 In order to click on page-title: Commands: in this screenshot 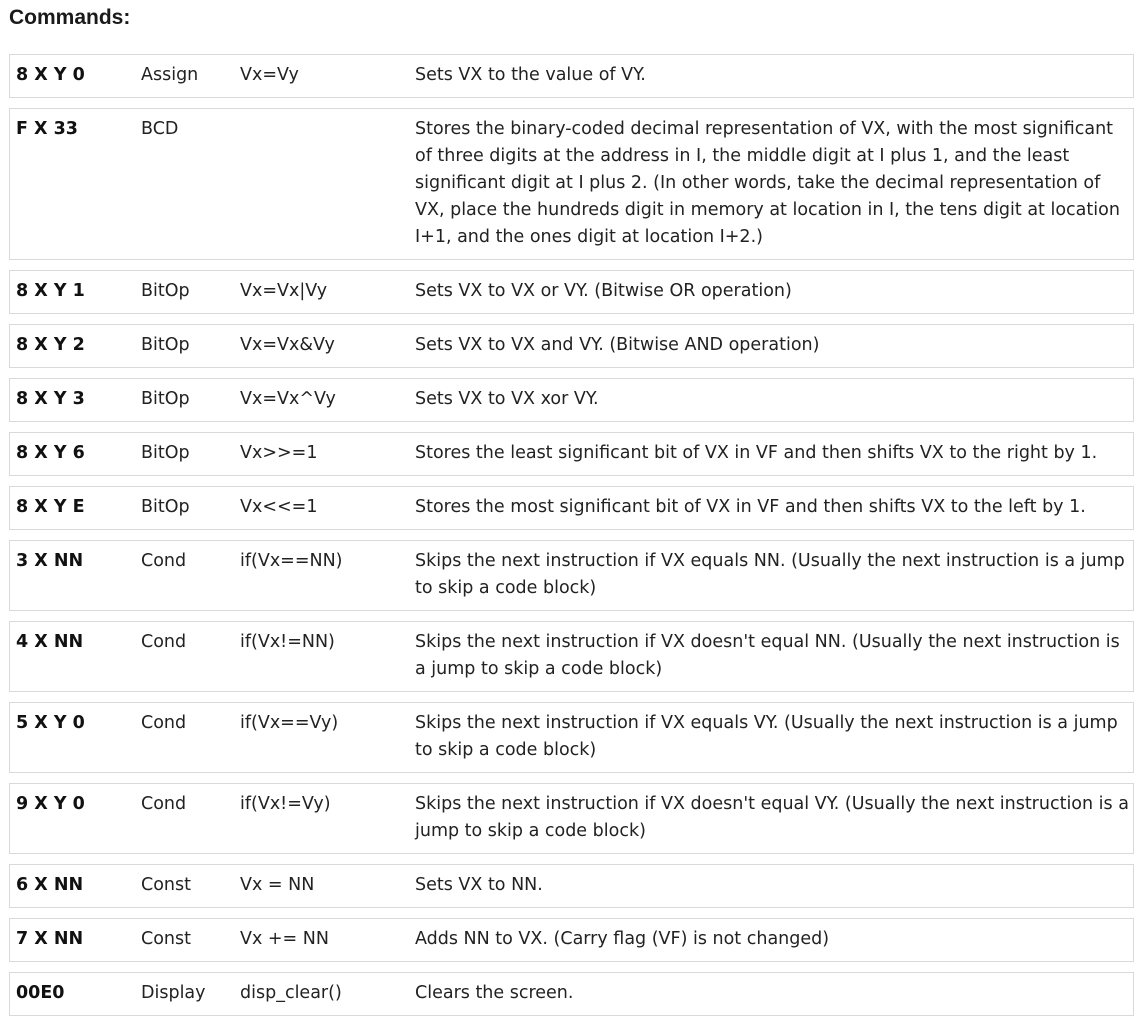, I will do `click(70, 17)`.